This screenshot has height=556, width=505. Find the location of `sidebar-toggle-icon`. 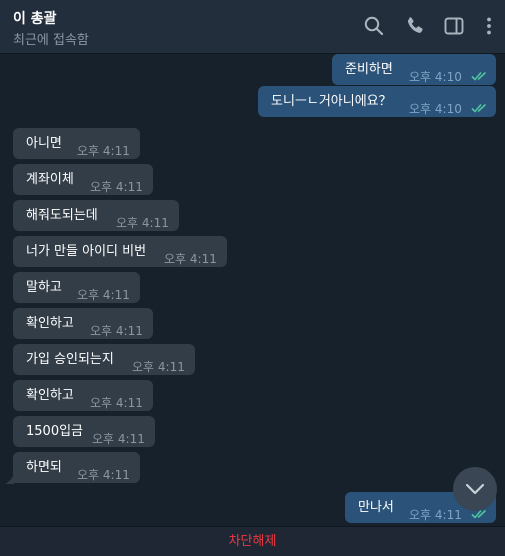

sidebar-toggle-icon is located at coordinates (454, 26).